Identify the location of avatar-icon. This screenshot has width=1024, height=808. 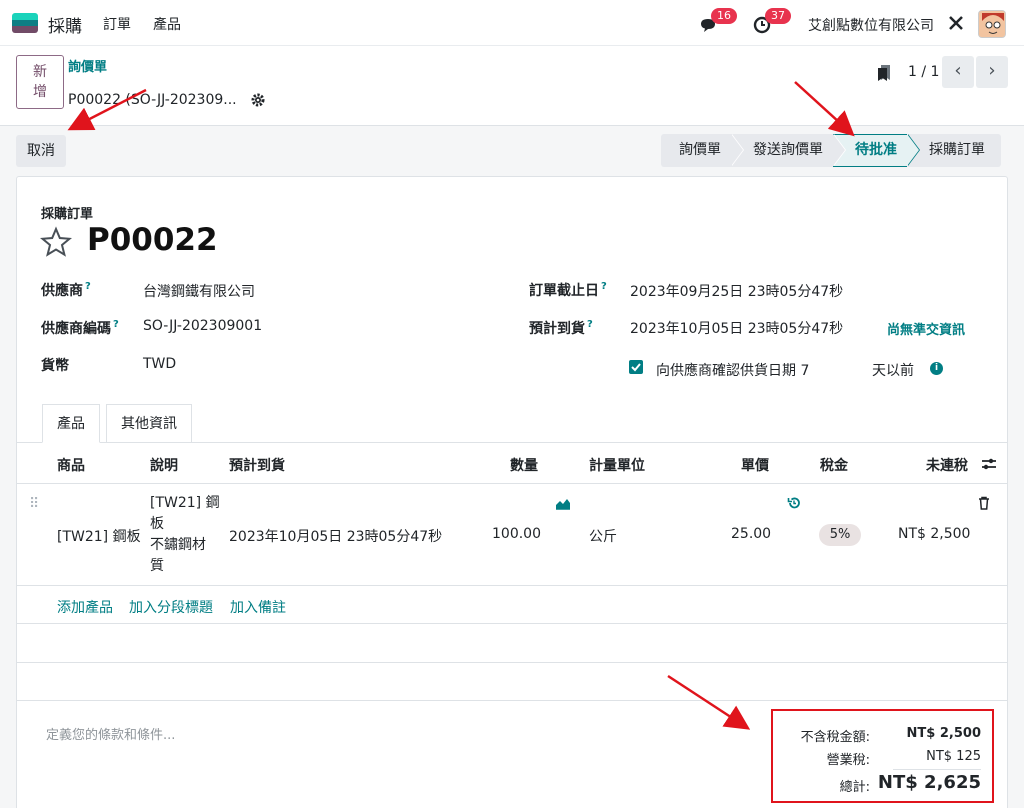
(992, 24).